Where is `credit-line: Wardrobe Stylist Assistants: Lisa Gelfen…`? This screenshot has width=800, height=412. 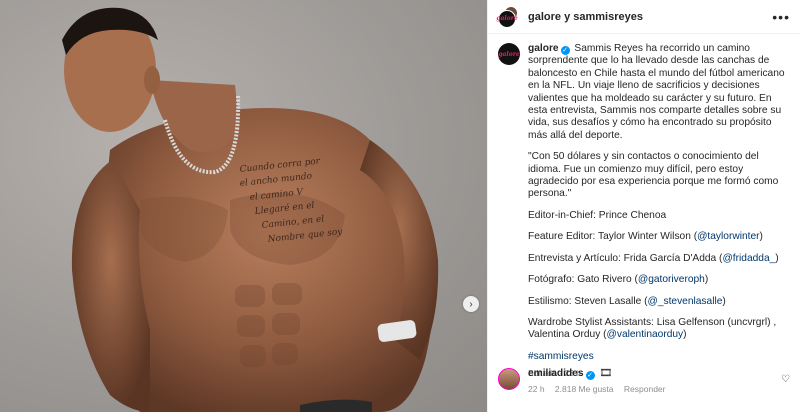 credit-line: Wardrobe Stylist Assistants: Lisa Gelfen… is located at coordinates (658, 329).